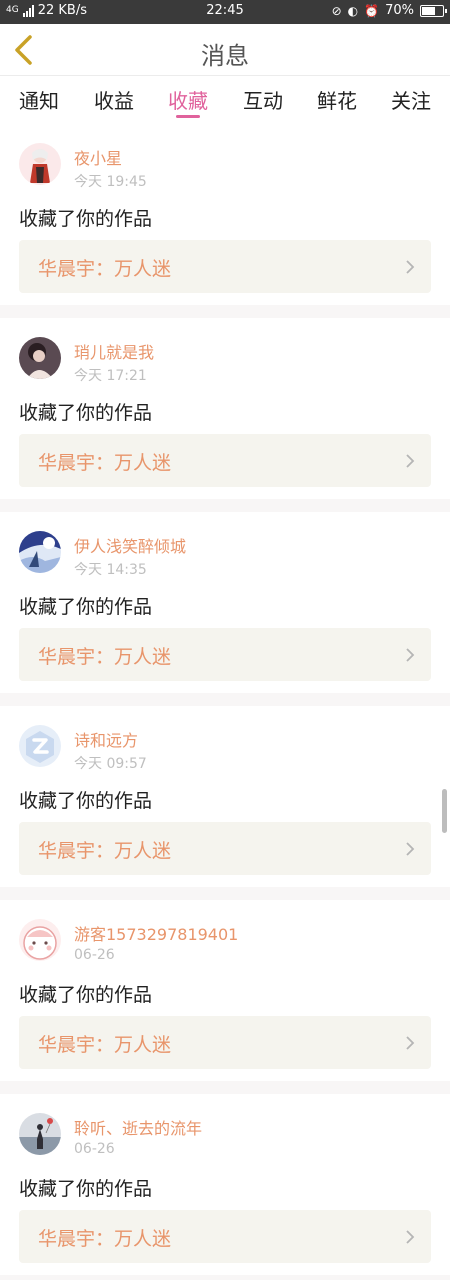  I want to click on username: 琑儿就是我, so click(114, 351).